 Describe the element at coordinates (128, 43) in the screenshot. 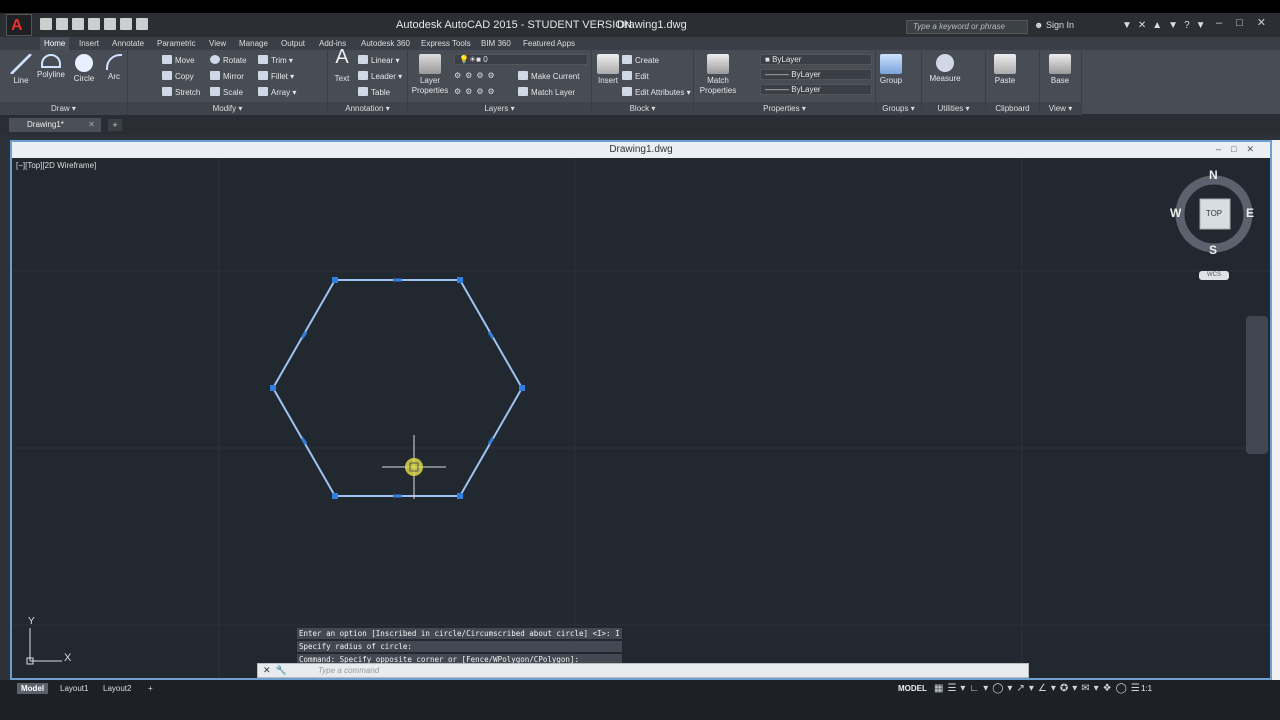

I see `tab-annotate: Annotate` at that location.